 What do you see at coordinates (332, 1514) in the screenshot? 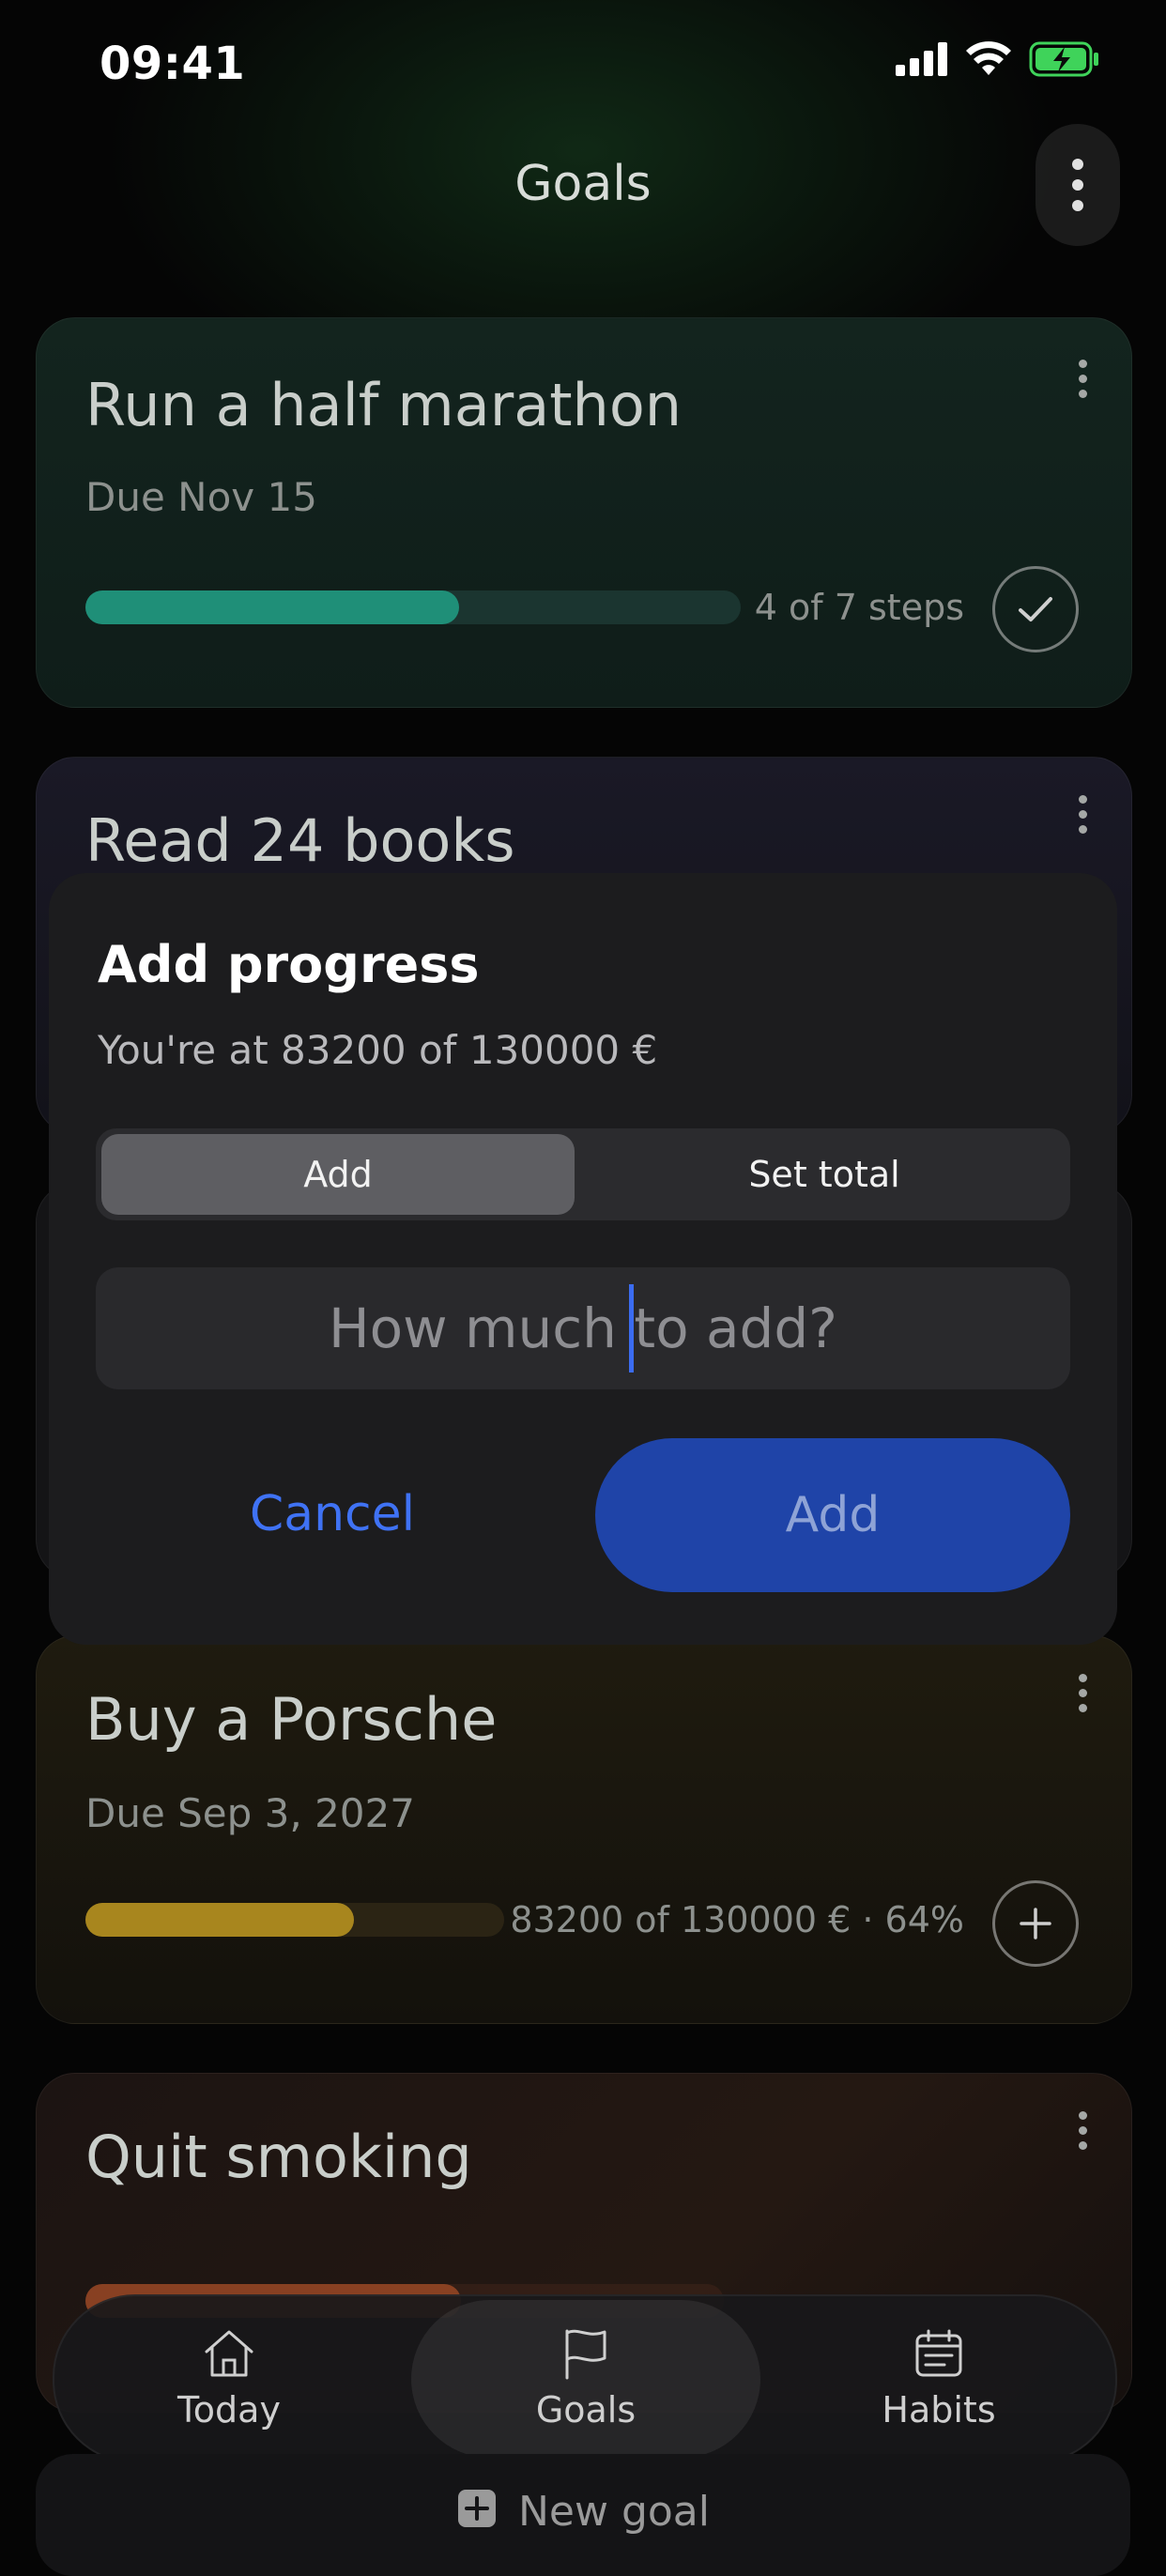
I see `cancel-button: Cancel` at bounding box center [332, 1514].